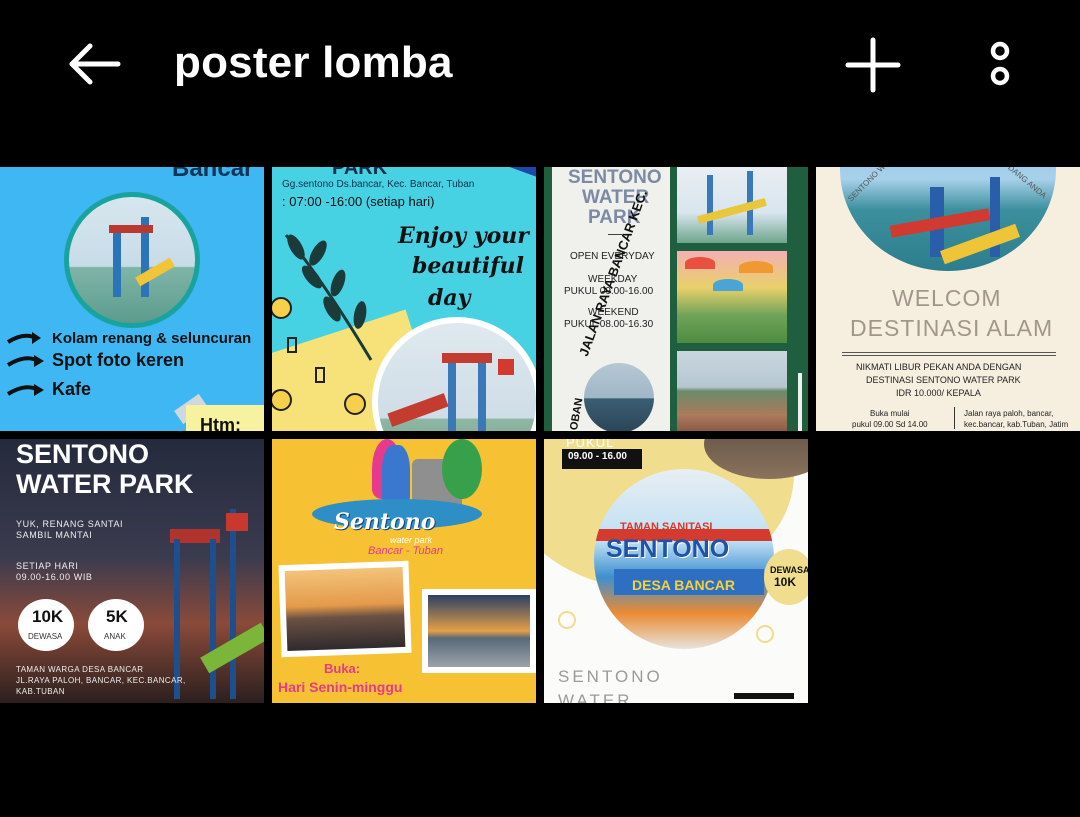 The height and width of the screenshot is (817, 1080). Describe the element at coordinates (732, 297) in the screenshot. I see `umbrella-photo` at that location.